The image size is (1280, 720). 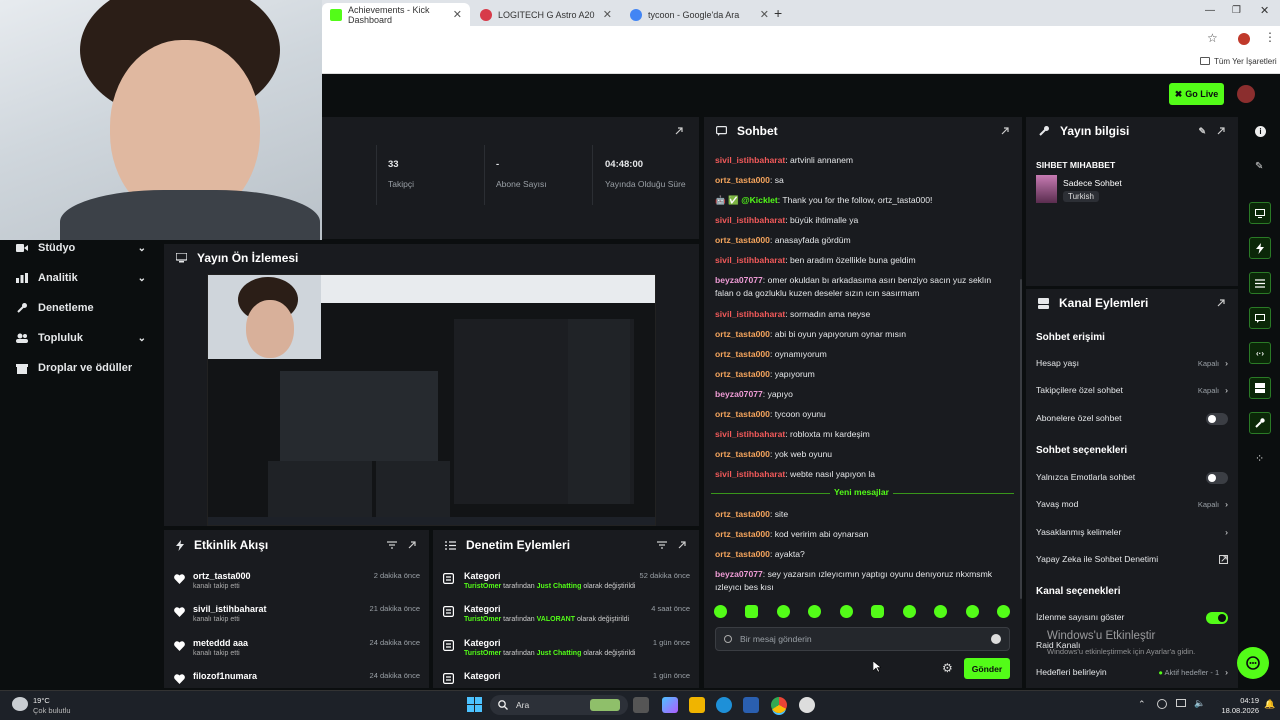 I want to click on menu-dots-icon: ⋮, so click(x=1270, y=37).